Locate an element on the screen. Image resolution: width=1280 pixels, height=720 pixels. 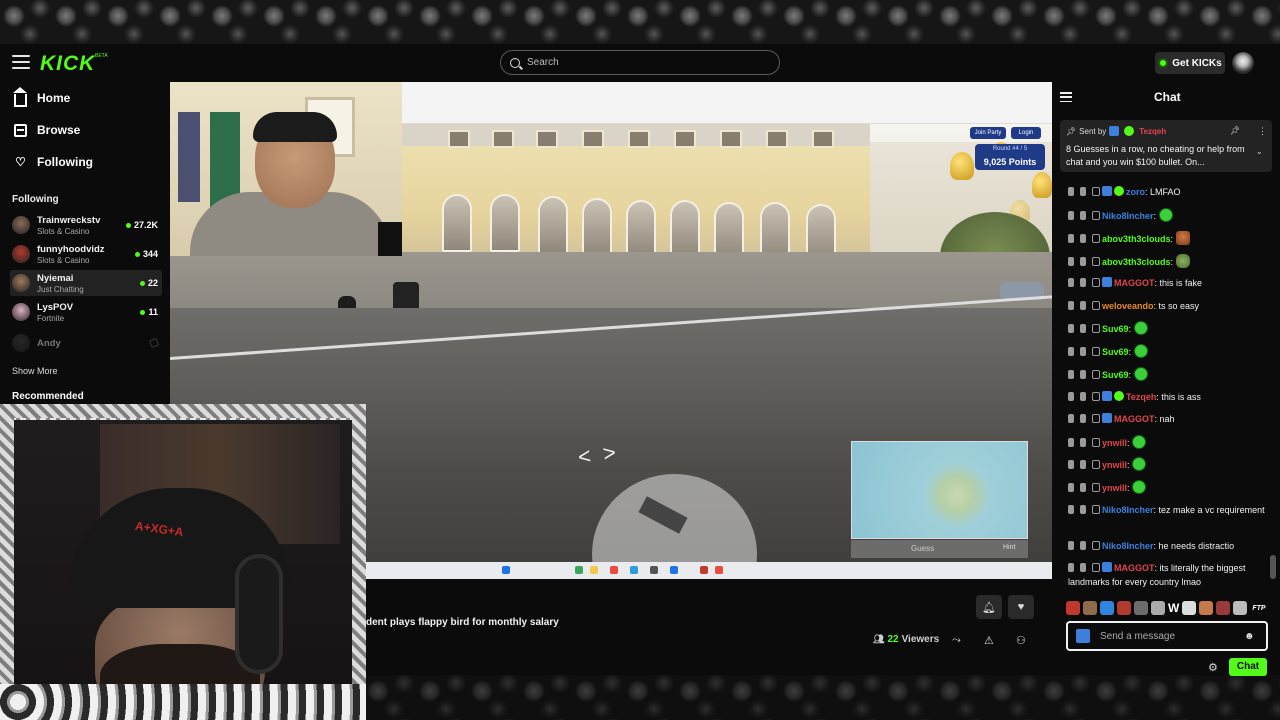
kick-logo: KICK is located at coordinates (67, 64).